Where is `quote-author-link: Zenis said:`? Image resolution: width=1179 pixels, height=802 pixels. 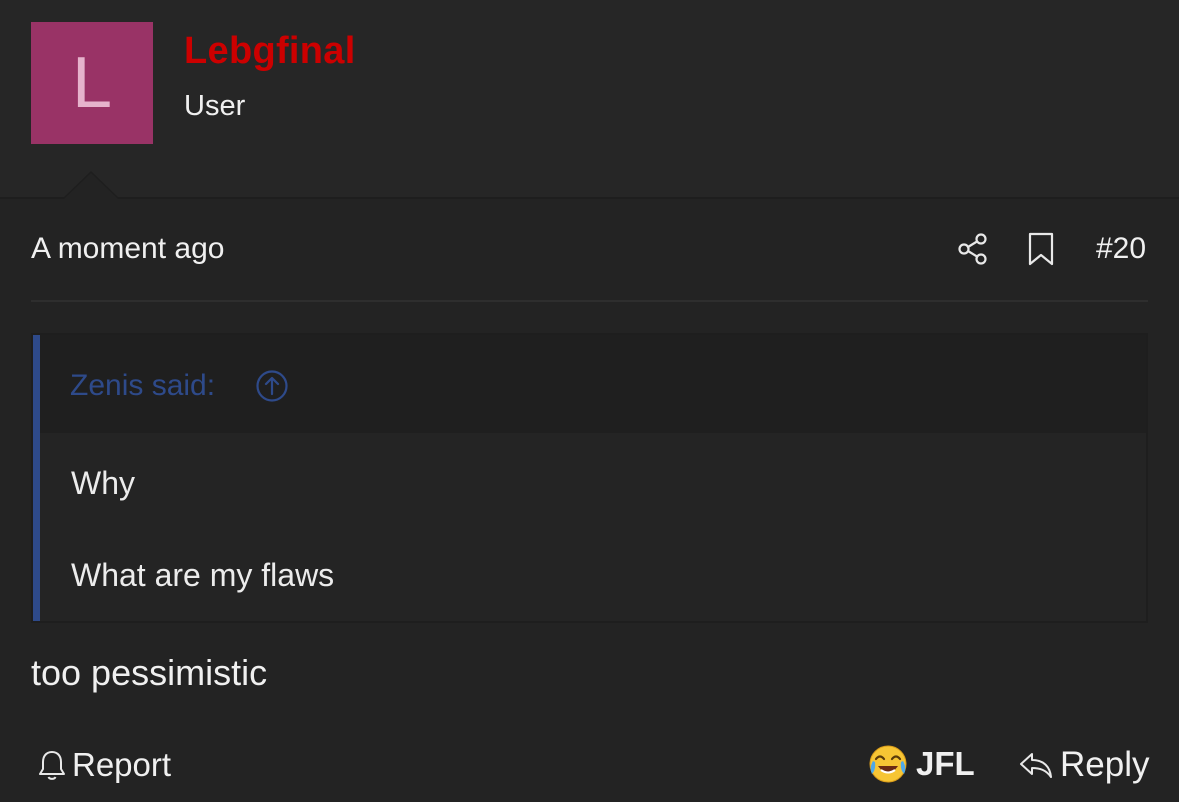 quote-author-link: Zenis said: is located at coordinates (142, 386).